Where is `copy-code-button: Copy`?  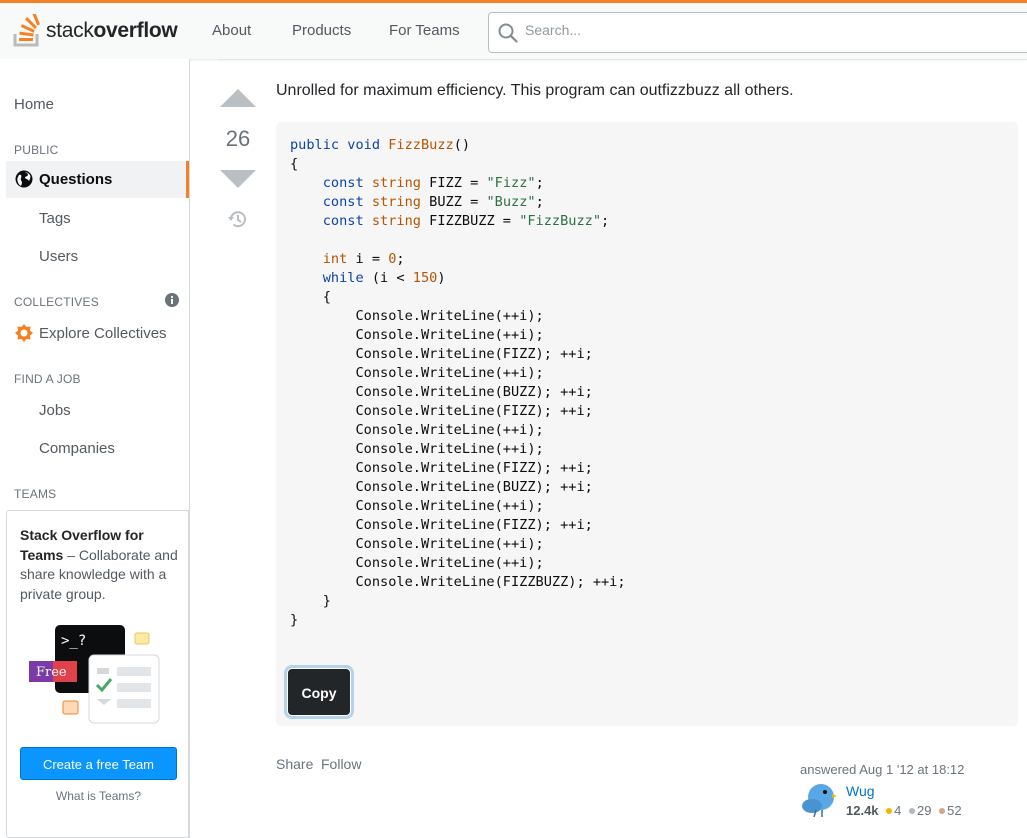 copy-code-button: Copy is located at coordinates (319, 692).